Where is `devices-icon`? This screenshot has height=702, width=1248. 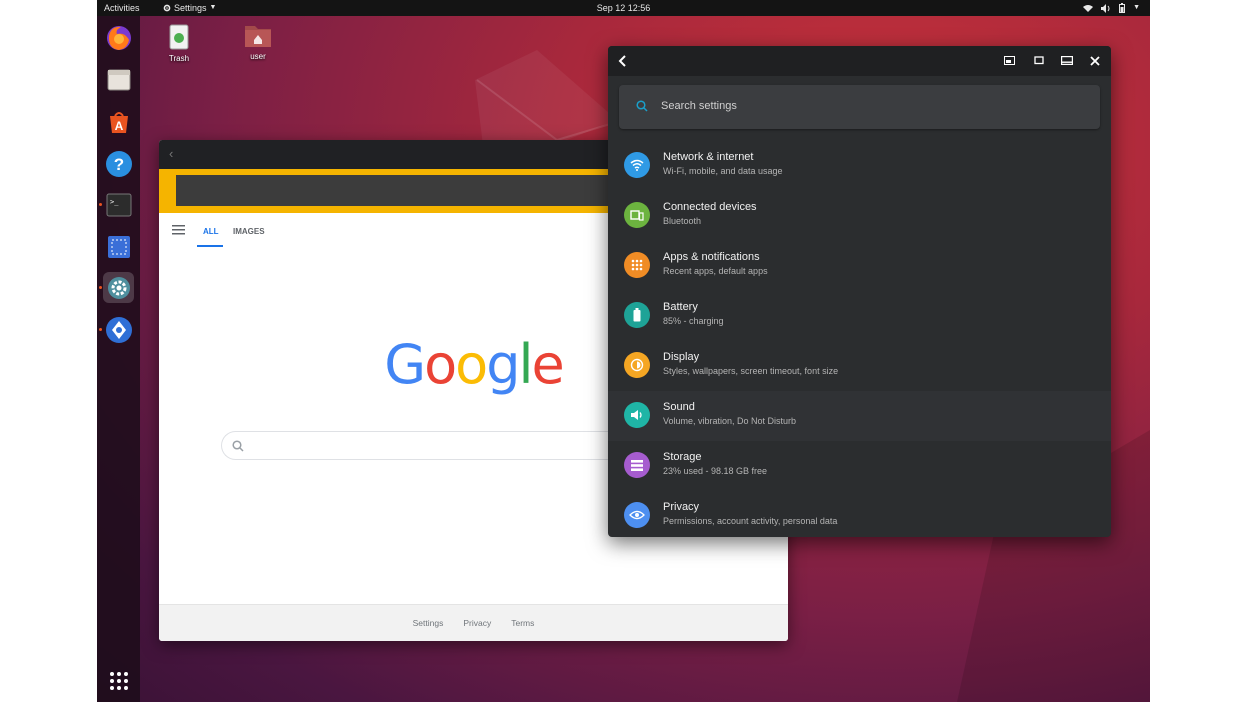 devices-icon is located at coordinates (637, 215).